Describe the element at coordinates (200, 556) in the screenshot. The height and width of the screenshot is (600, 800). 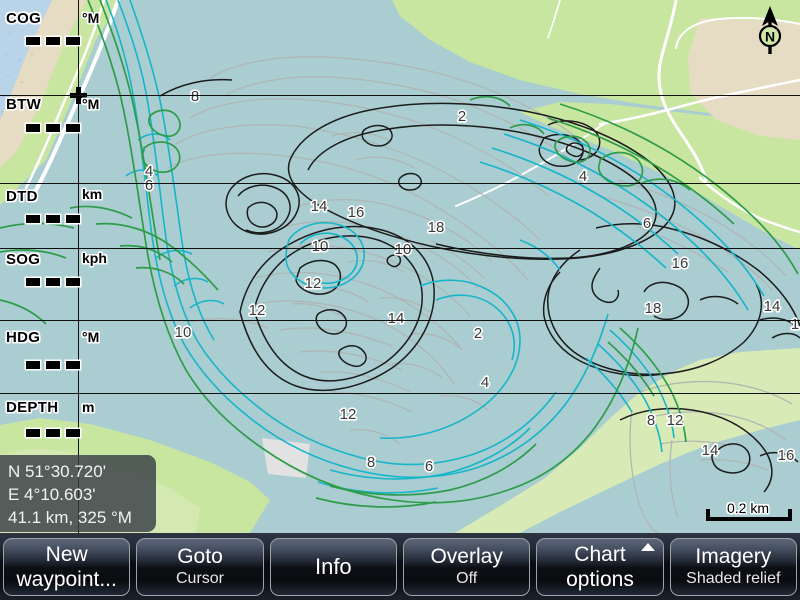
I see `soft-key-primary-label: Goto` at that location.